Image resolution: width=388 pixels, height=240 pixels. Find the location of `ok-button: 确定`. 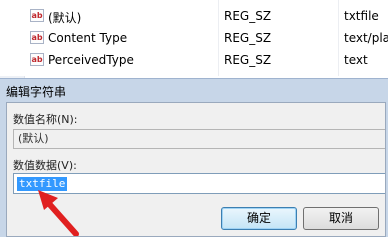

ok-button: 确定 is located at coordinates (259, 218).